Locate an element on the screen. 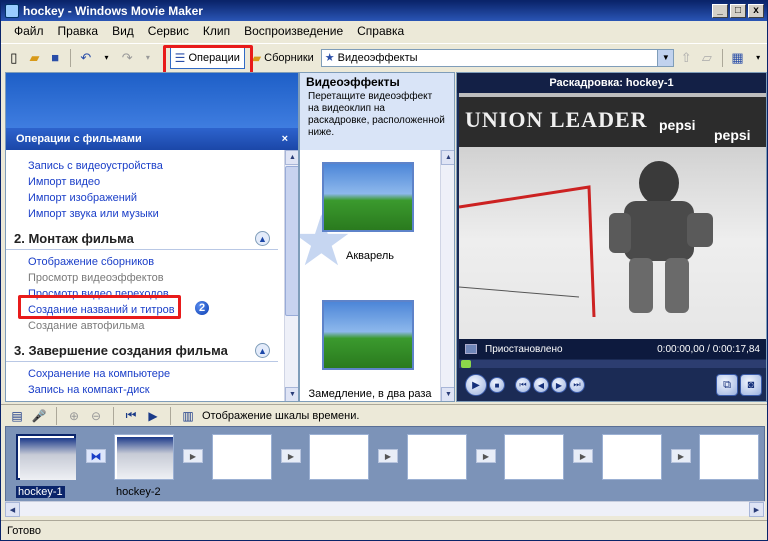 Image resolution: width=768 pixels, height=541 pixels. chevron-down-icon: ▼ is located at coordinates (665, 57).